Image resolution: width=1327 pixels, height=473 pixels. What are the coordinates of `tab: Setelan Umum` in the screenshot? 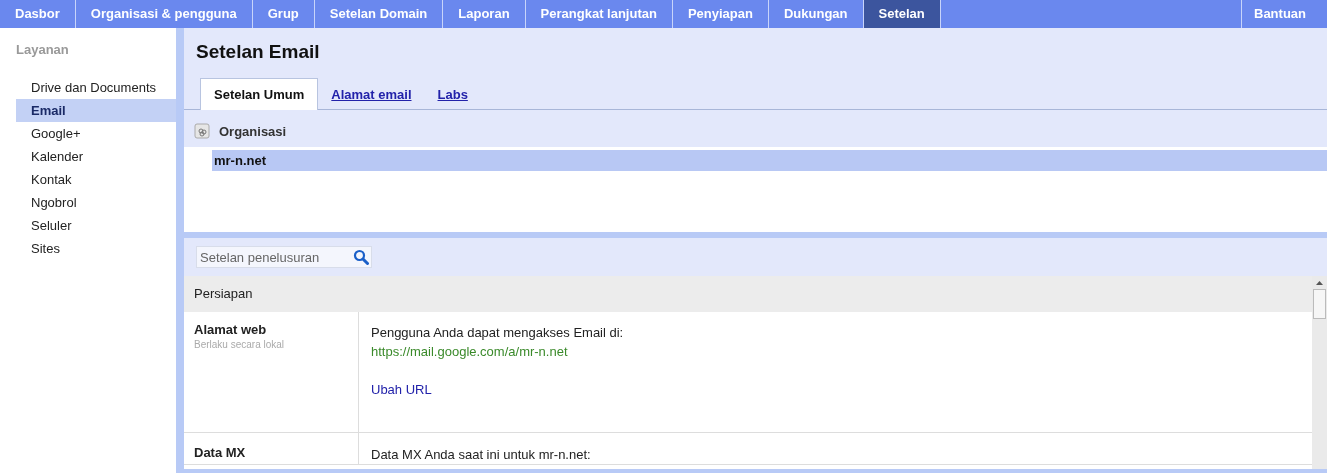 It's located at (259, 94).